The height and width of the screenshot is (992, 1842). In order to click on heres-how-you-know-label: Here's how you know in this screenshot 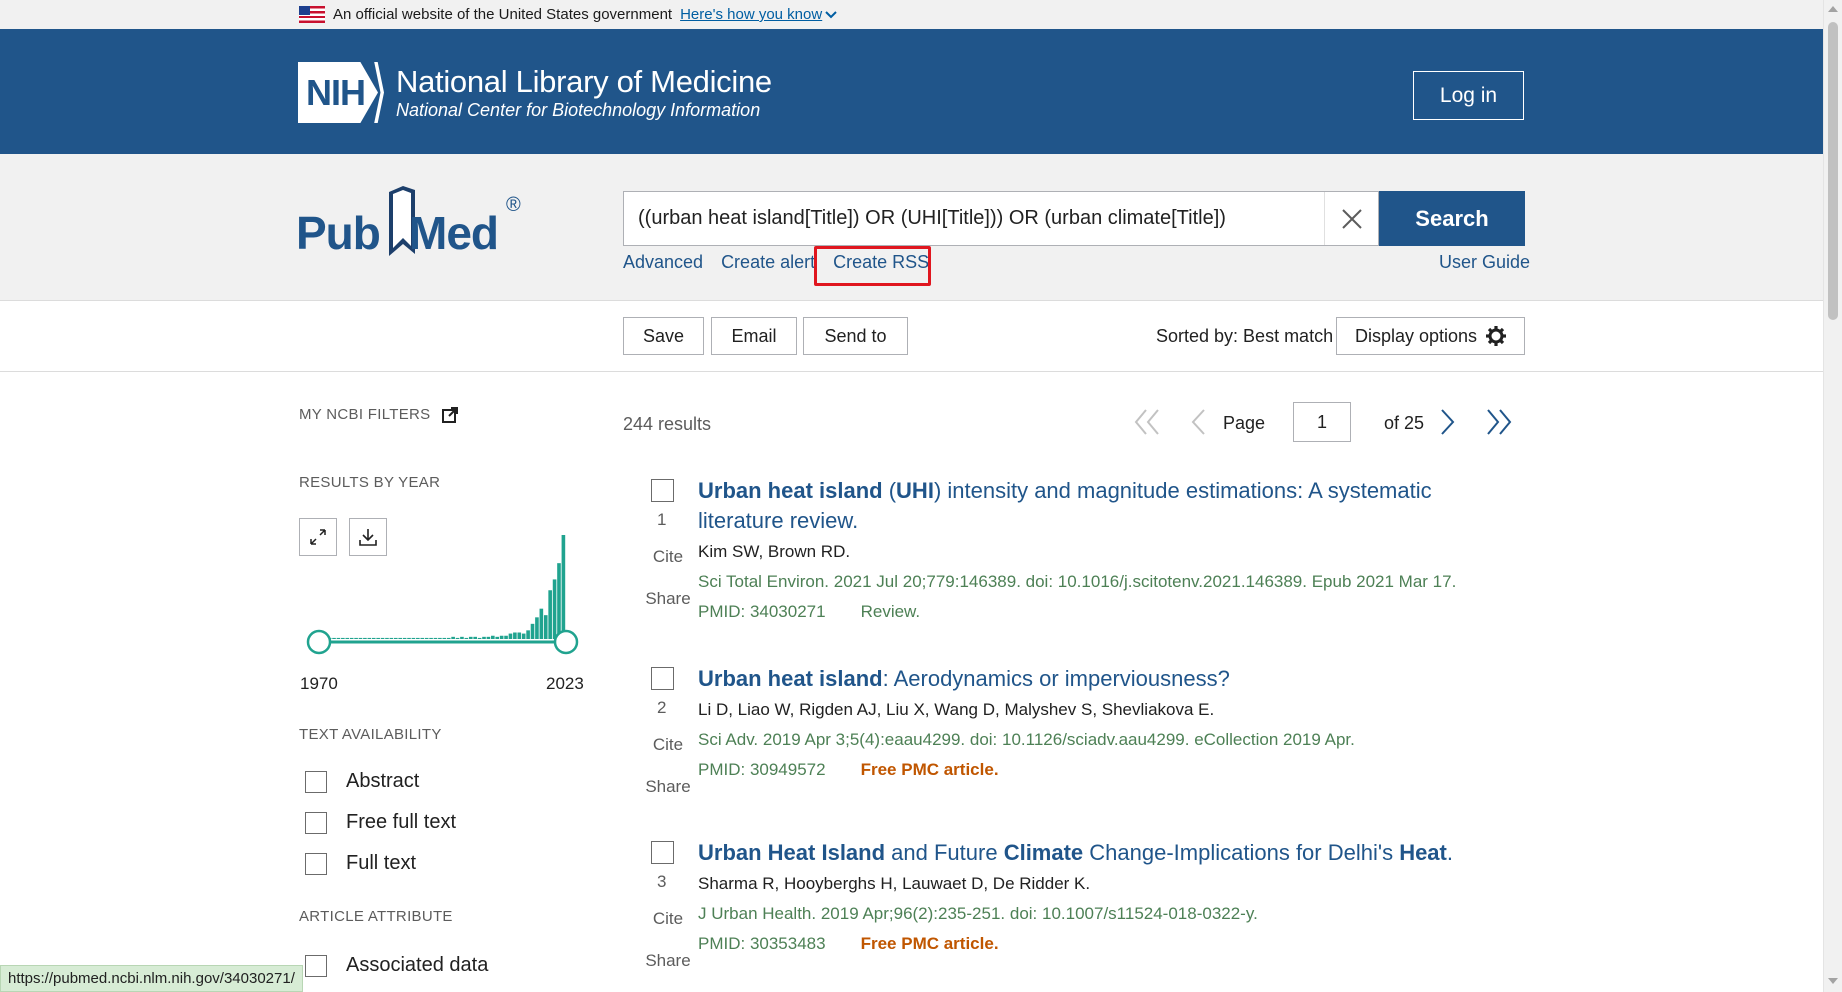, I will do `click(751, 14)`.